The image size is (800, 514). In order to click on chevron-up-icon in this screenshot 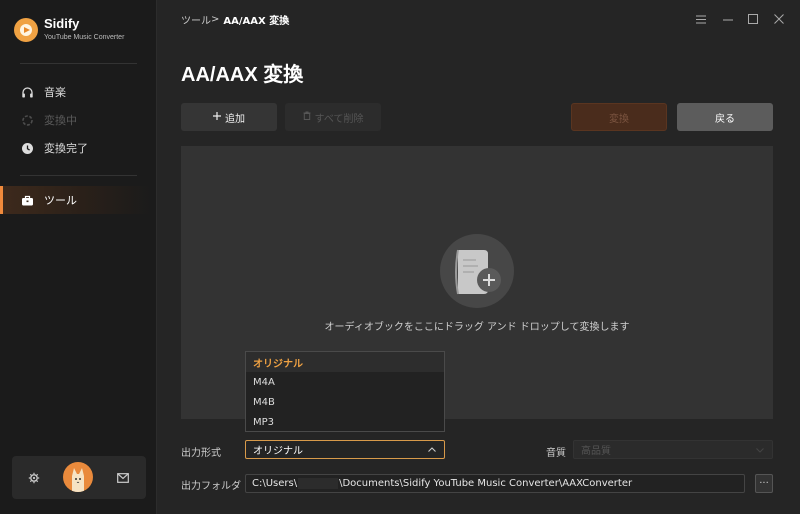, I will do `click(432, 450)`.